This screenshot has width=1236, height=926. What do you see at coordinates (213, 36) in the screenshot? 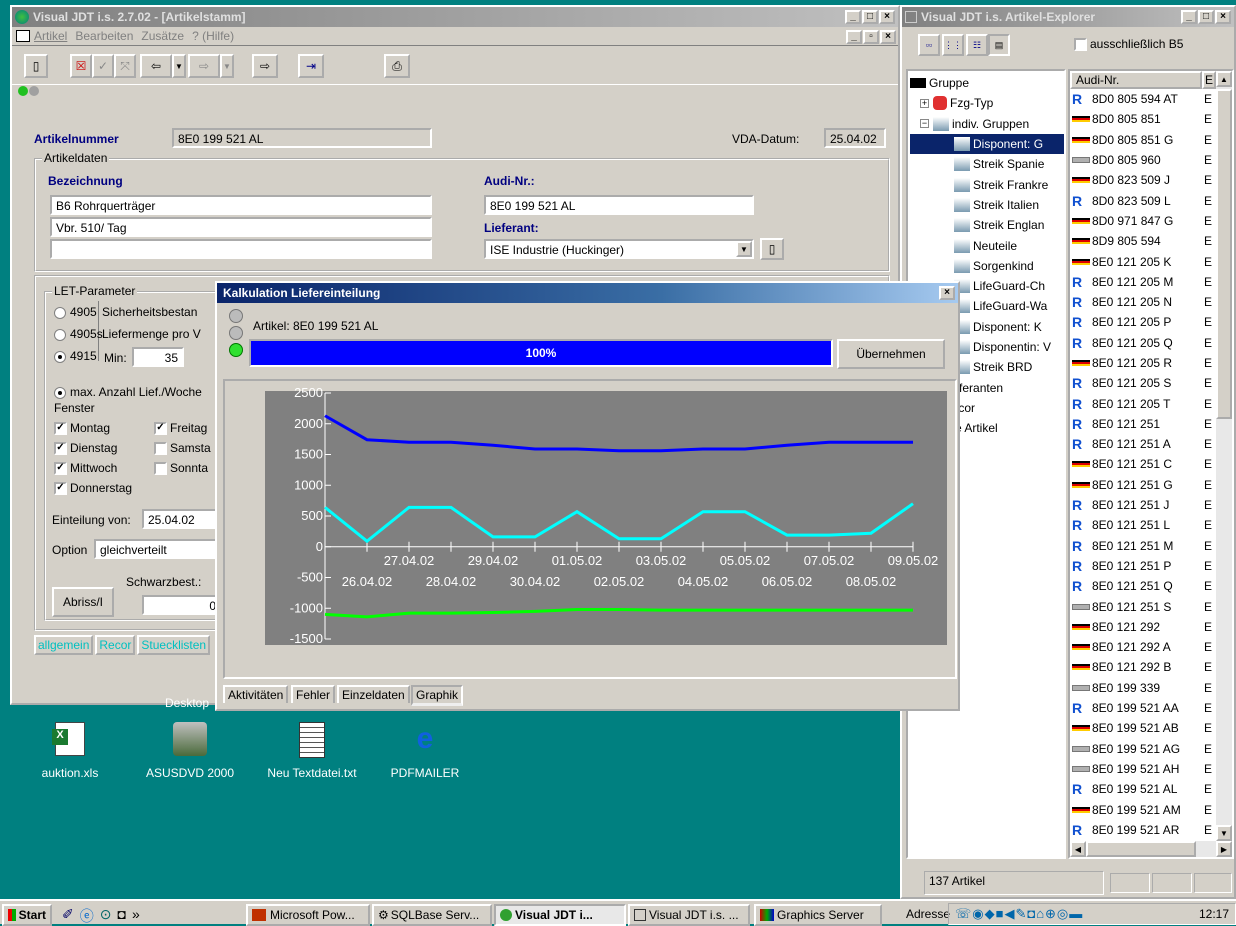
I see `menu-hilfe: ? (Hilfe)` at bounding box center [213, 36].